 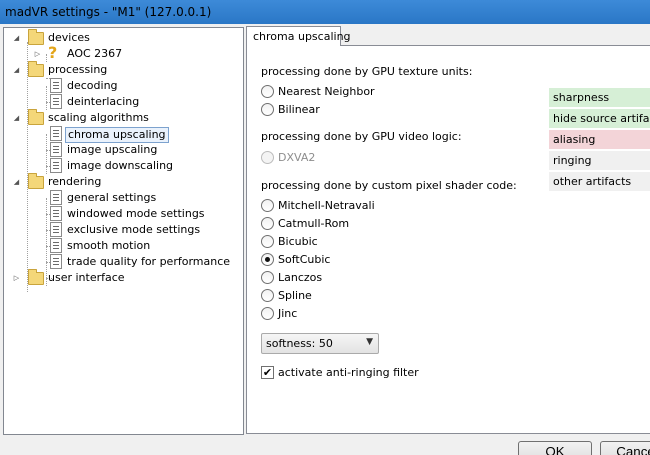 I want to click on tree-item-decoding: decoding, so click(x=123, y=86).